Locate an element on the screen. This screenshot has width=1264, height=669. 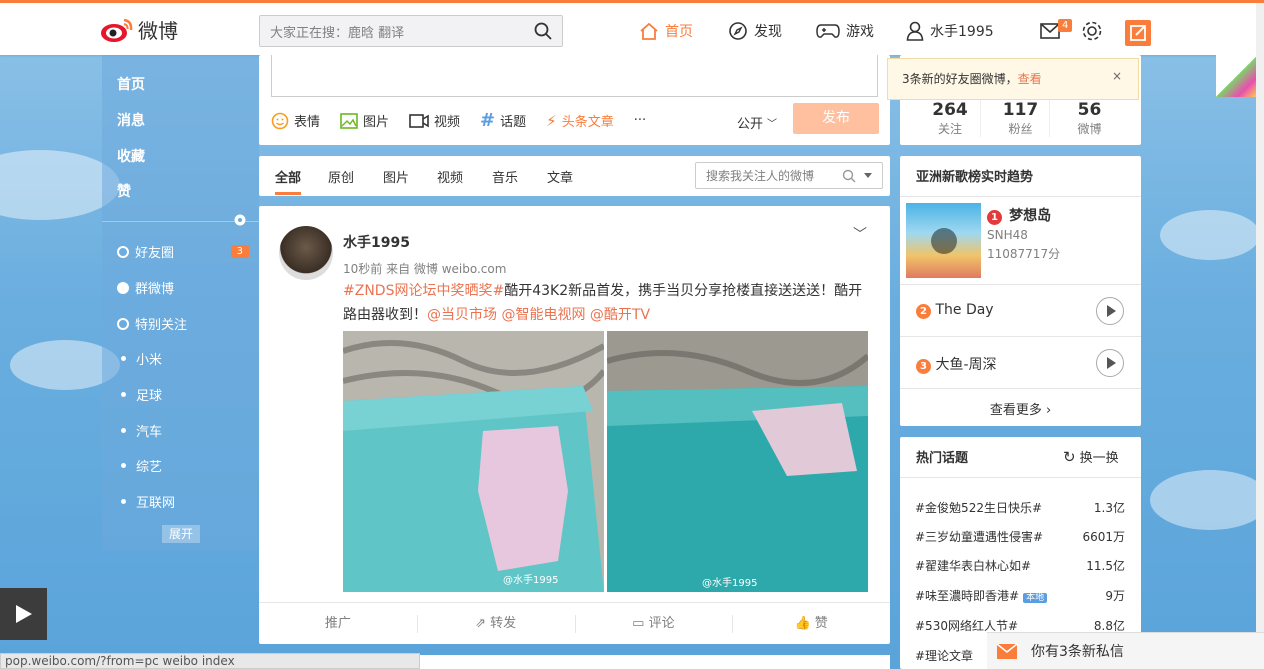
tab-articles: 文章 is located at coordinates (560, 176).